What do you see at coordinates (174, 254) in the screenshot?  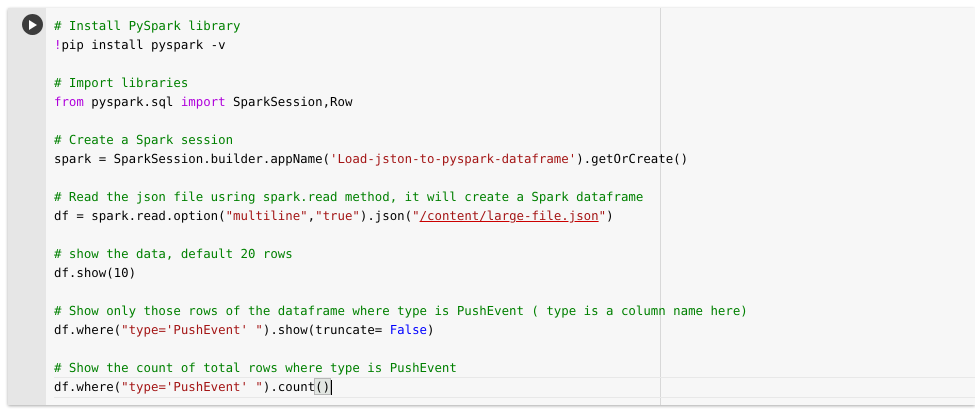 I see `code-line: # show the data, default 20 rows` at bounding box center [174, 254].